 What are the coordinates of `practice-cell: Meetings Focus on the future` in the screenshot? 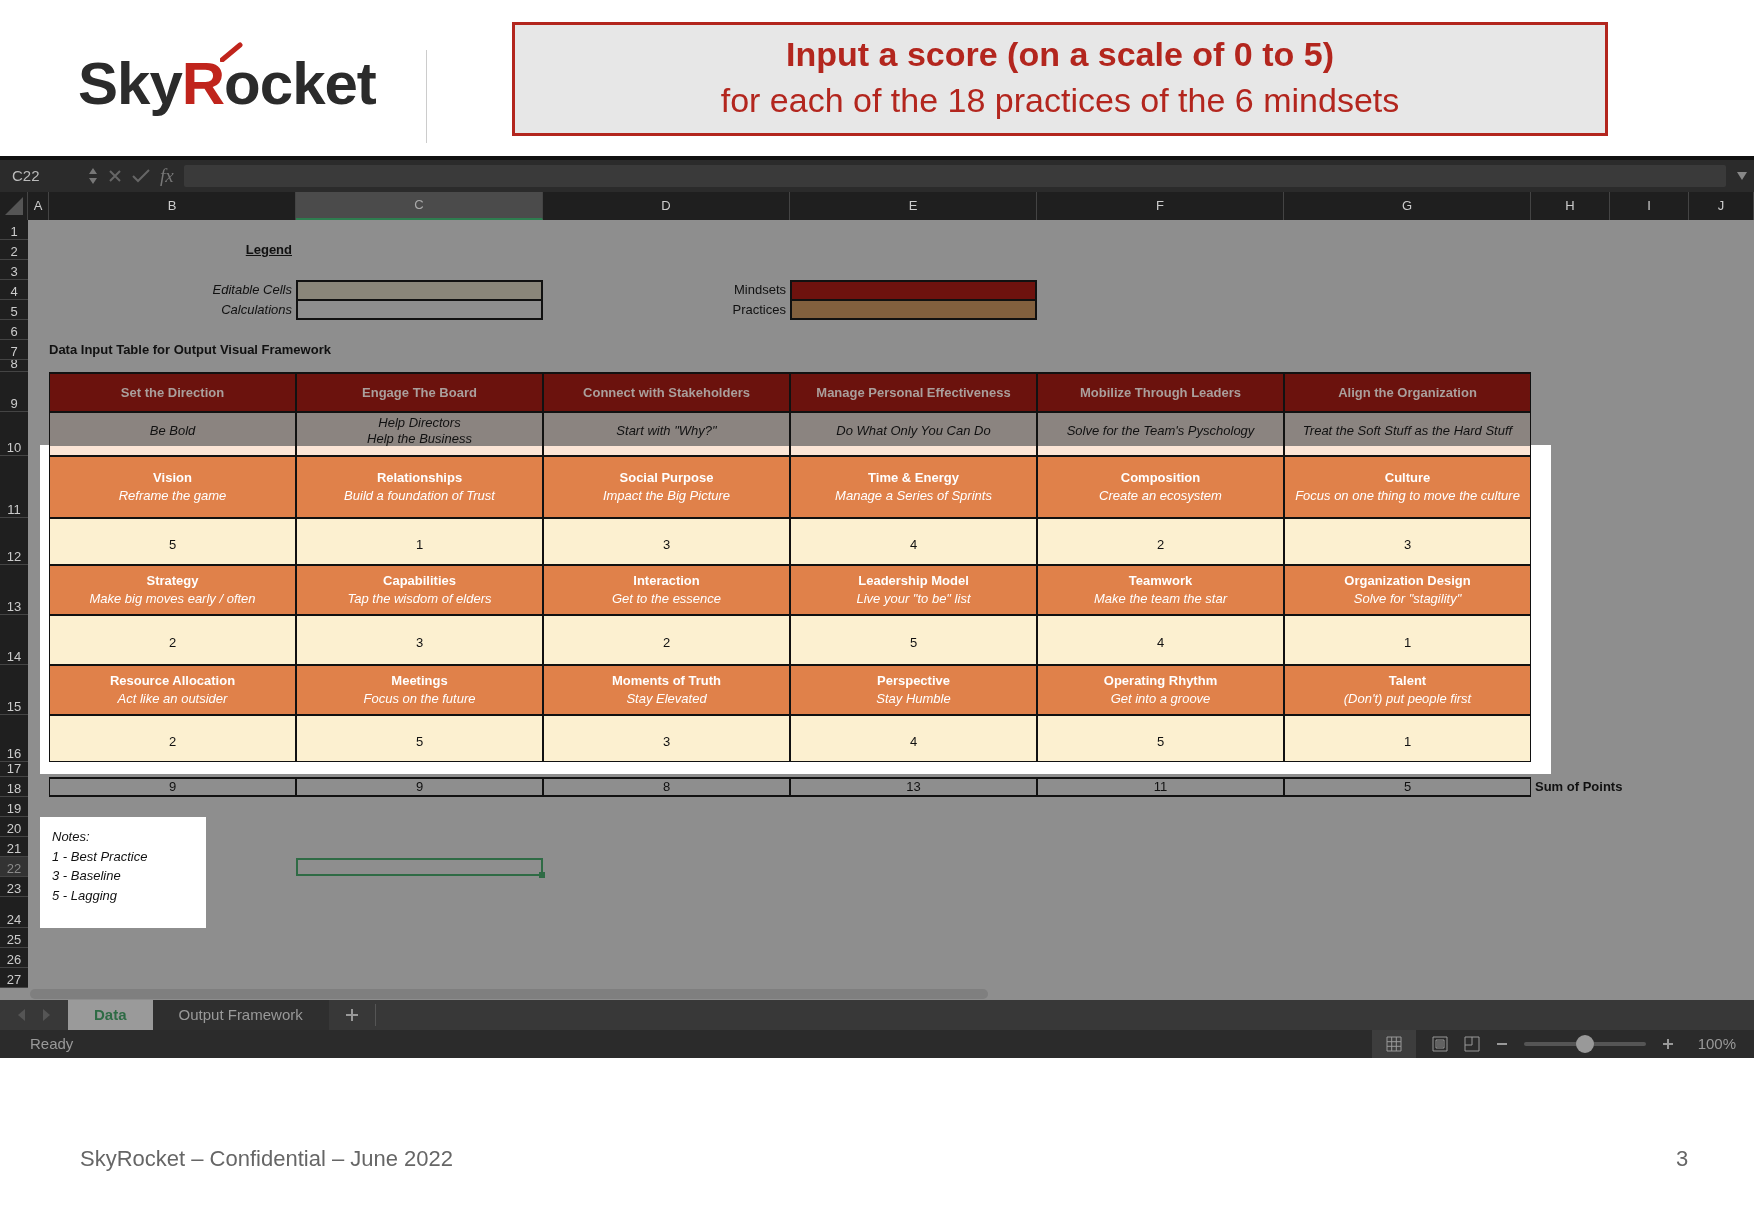 It's located at (419, 690).